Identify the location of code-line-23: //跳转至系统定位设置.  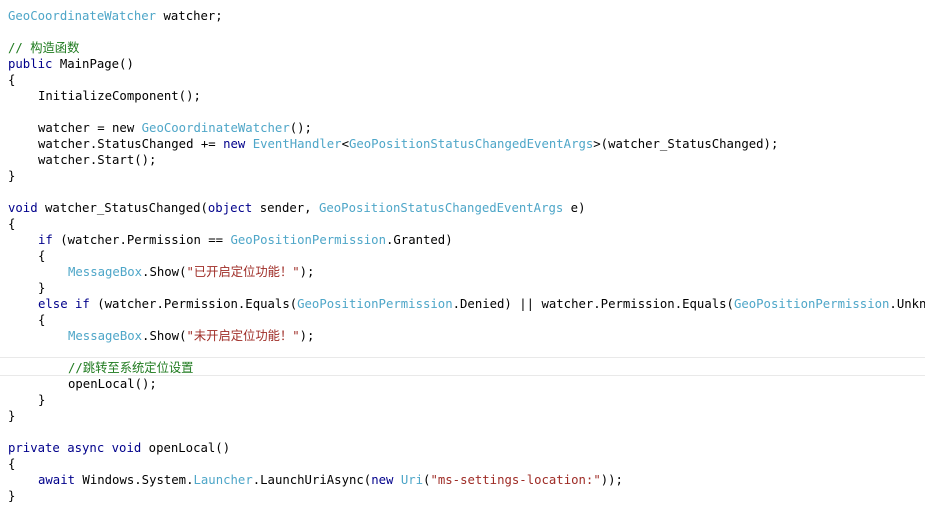
(462, 368).